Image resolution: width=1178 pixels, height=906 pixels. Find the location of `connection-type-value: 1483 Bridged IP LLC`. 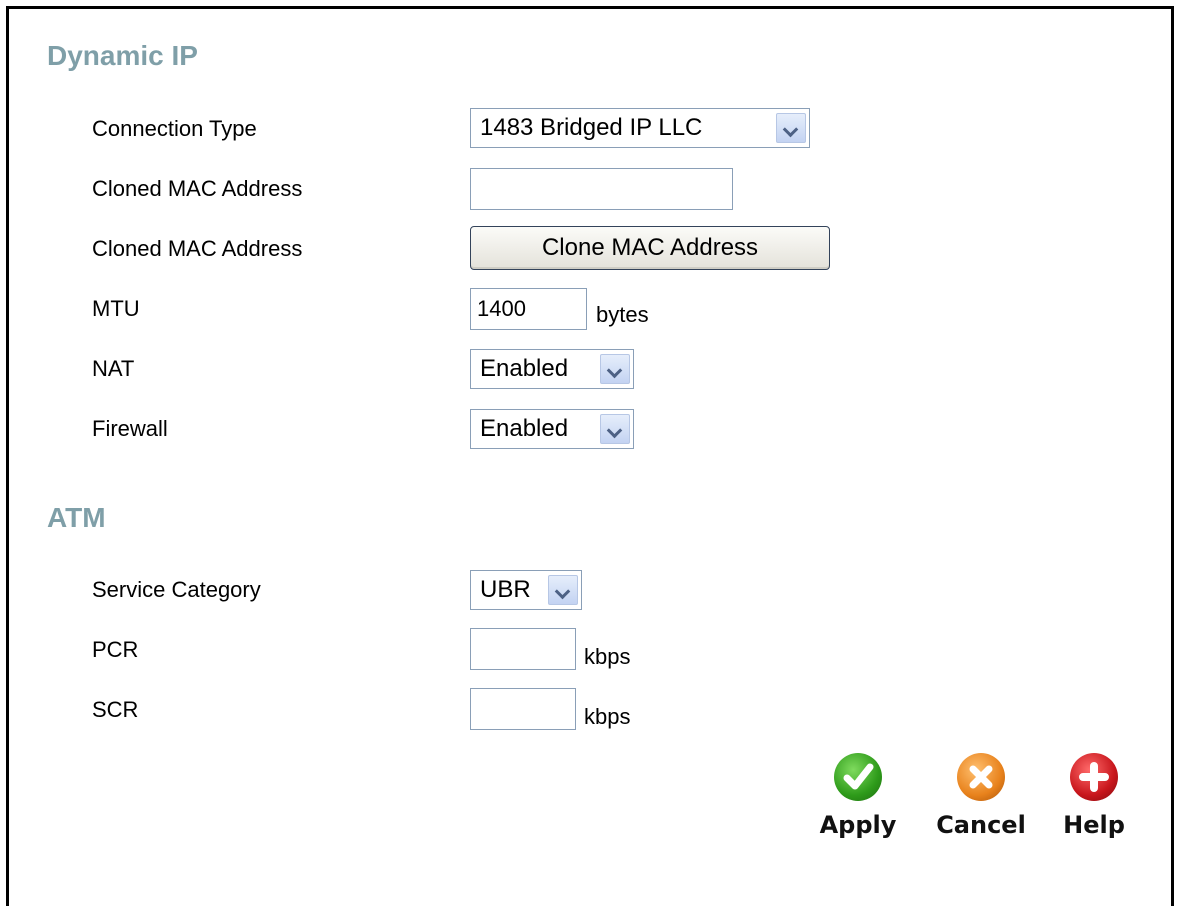

connection-type-value: 1483 Bridged IP LLC is located at coordinates (591, 127).